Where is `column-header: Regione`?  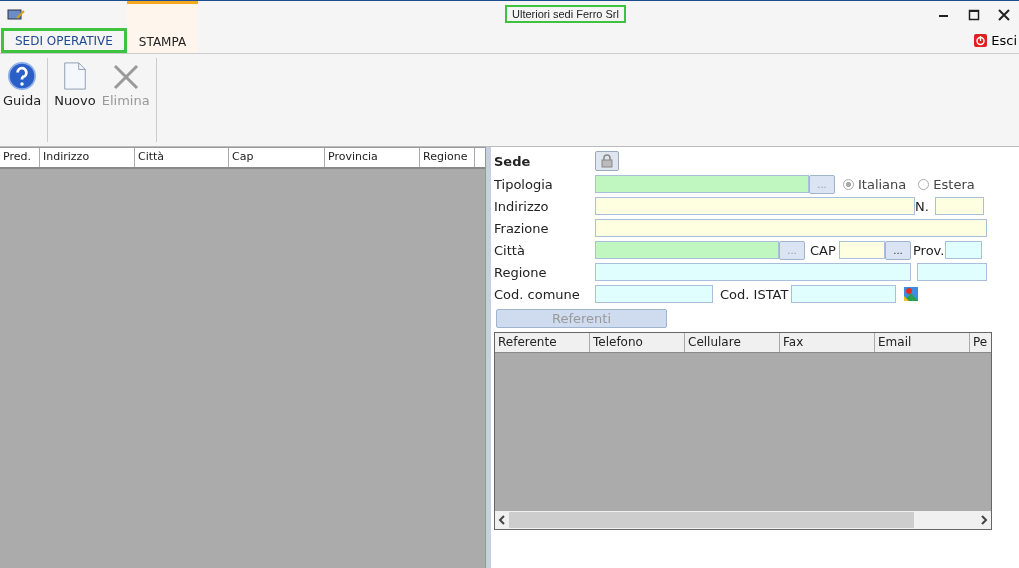 column-header: Regione is located at coordinates (447, 157).